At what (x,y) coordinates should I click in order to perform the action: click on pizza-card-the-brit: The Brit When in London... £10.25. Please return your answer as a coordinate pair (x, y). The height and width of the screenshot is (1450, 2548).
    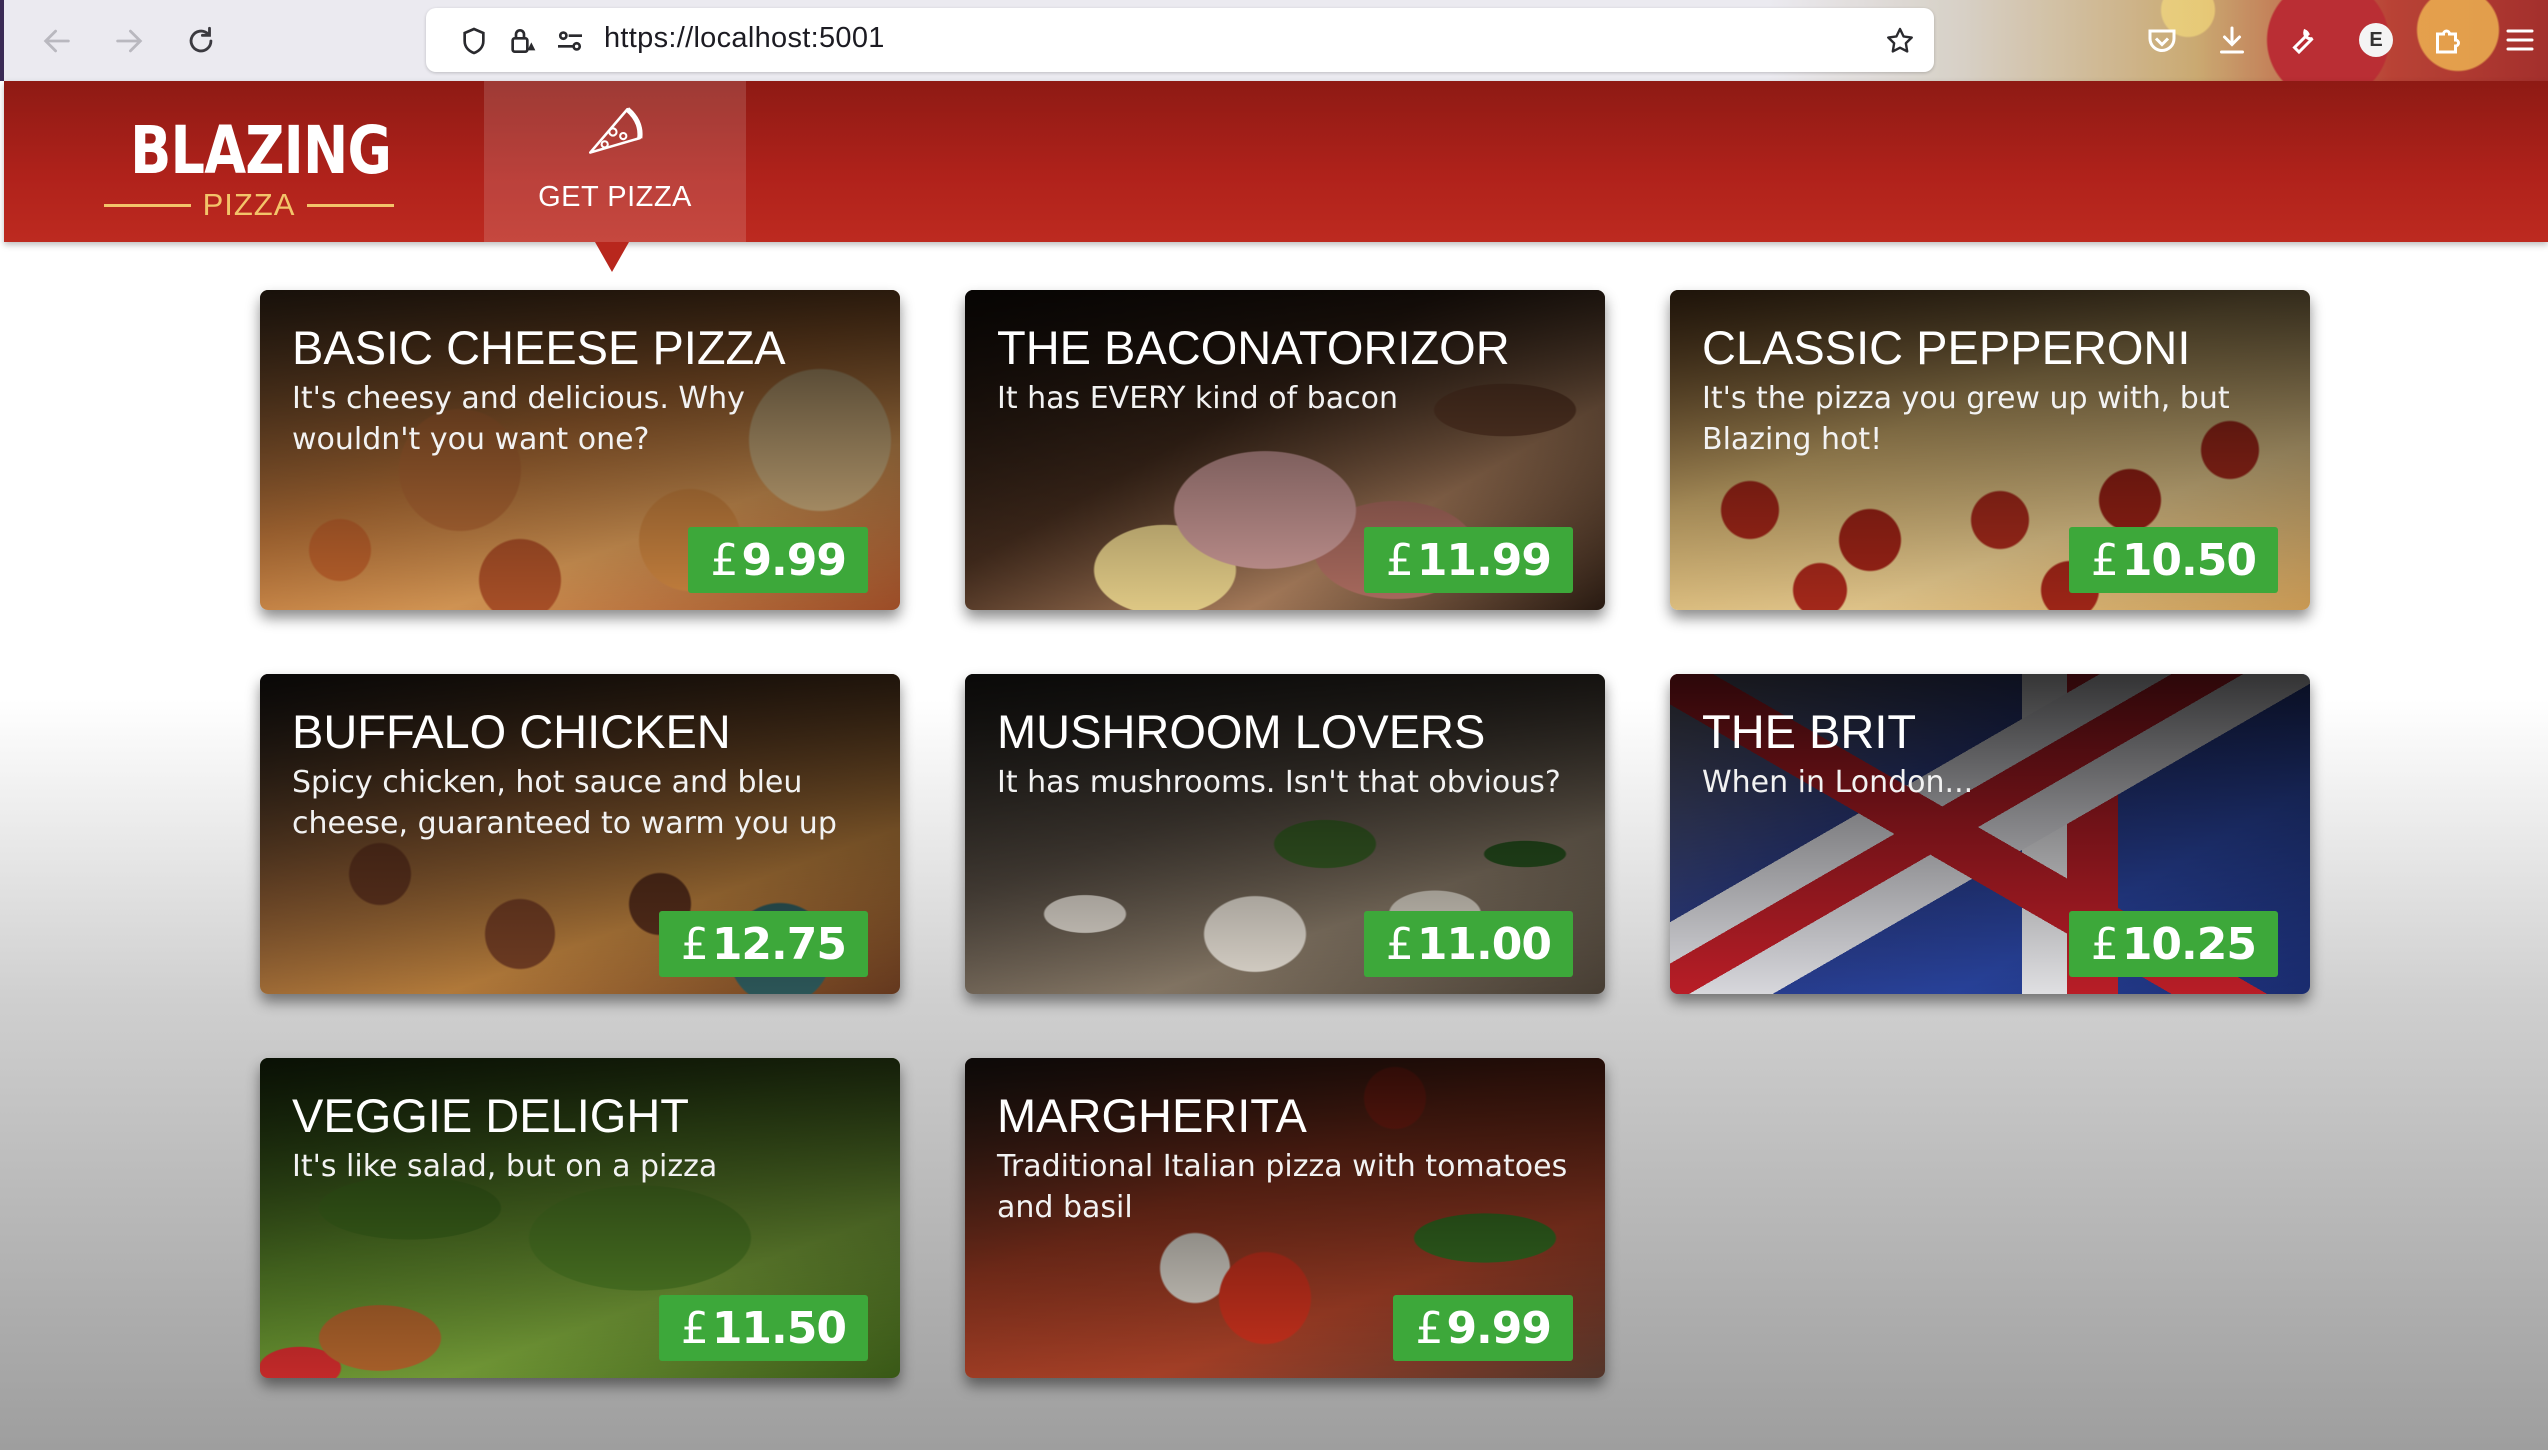
    Looking at the image, I should click on (1990, 834).